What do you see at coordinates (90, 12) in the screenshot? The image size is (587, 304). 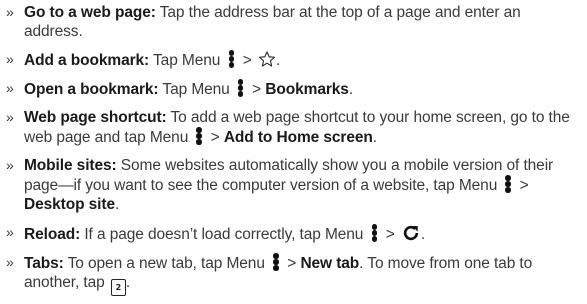 I see `item-title: Go to a web page:` at bounding box center [90, 12].